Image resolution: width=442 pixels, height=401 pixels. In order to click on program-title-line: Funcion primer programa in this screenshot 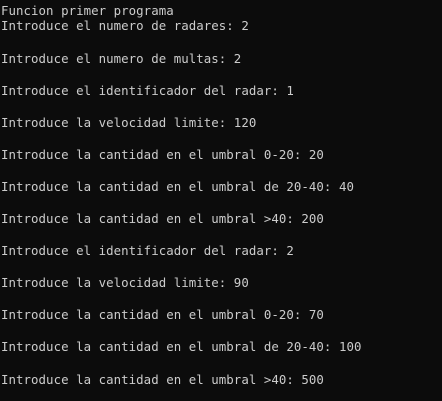, I will do `click(87, 10)`.